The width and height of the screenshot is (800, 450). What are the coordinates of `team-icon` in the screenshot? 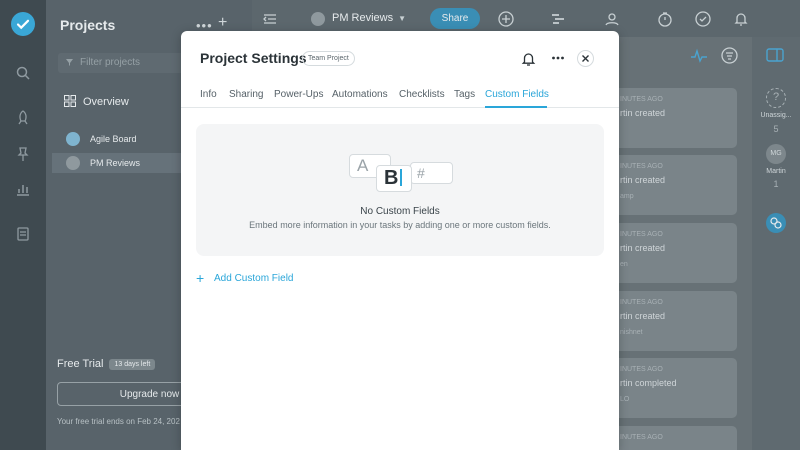 It's located at (612, 19).